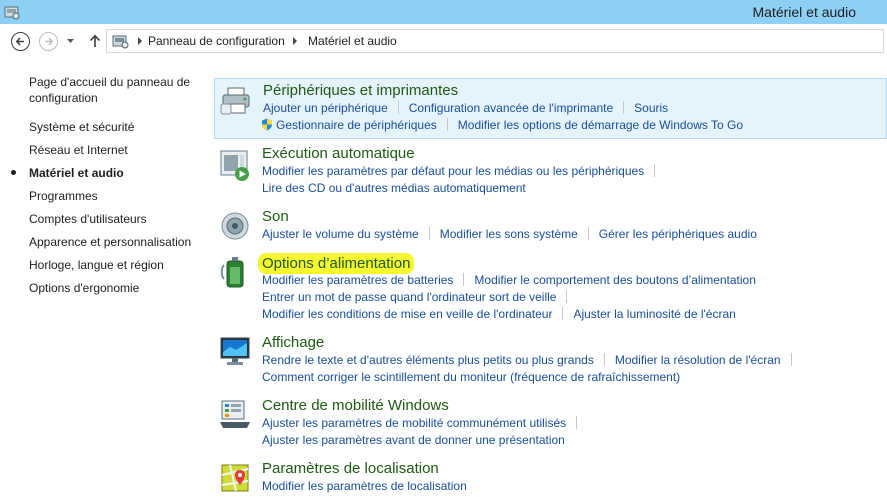 The width and height of the screenshot is (887, 497). I want to click on up-arrow-icon, so click(95, 41).